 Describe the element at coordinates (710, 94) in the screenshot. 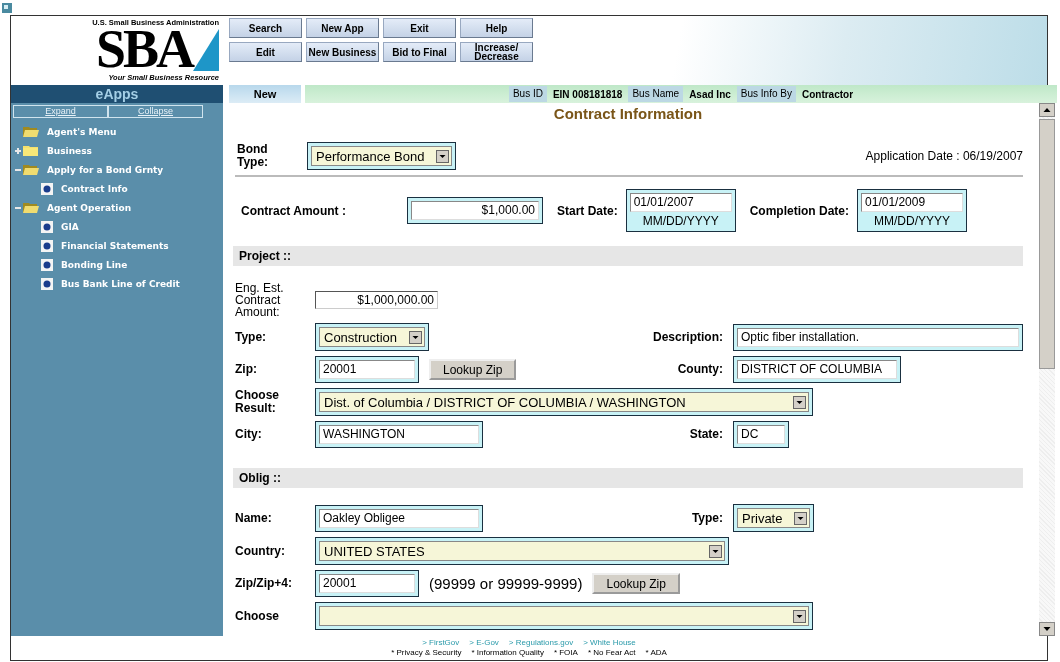

I see `info-value: Asad Inc` at that location.